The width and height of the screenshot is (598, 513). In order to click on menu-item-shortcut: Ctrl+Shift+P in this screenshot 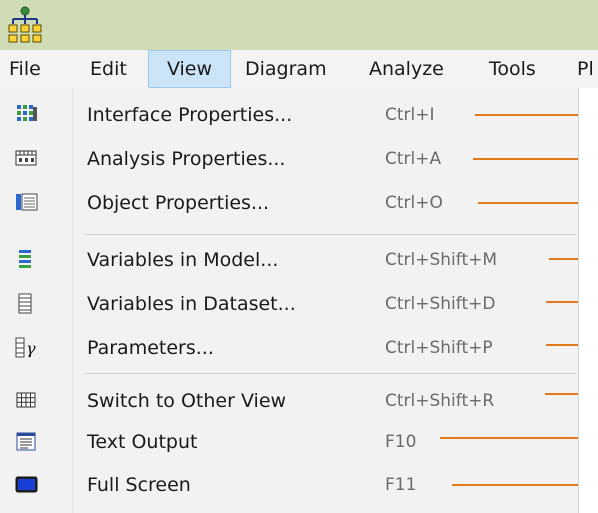, I will do `click(439, 348)`.